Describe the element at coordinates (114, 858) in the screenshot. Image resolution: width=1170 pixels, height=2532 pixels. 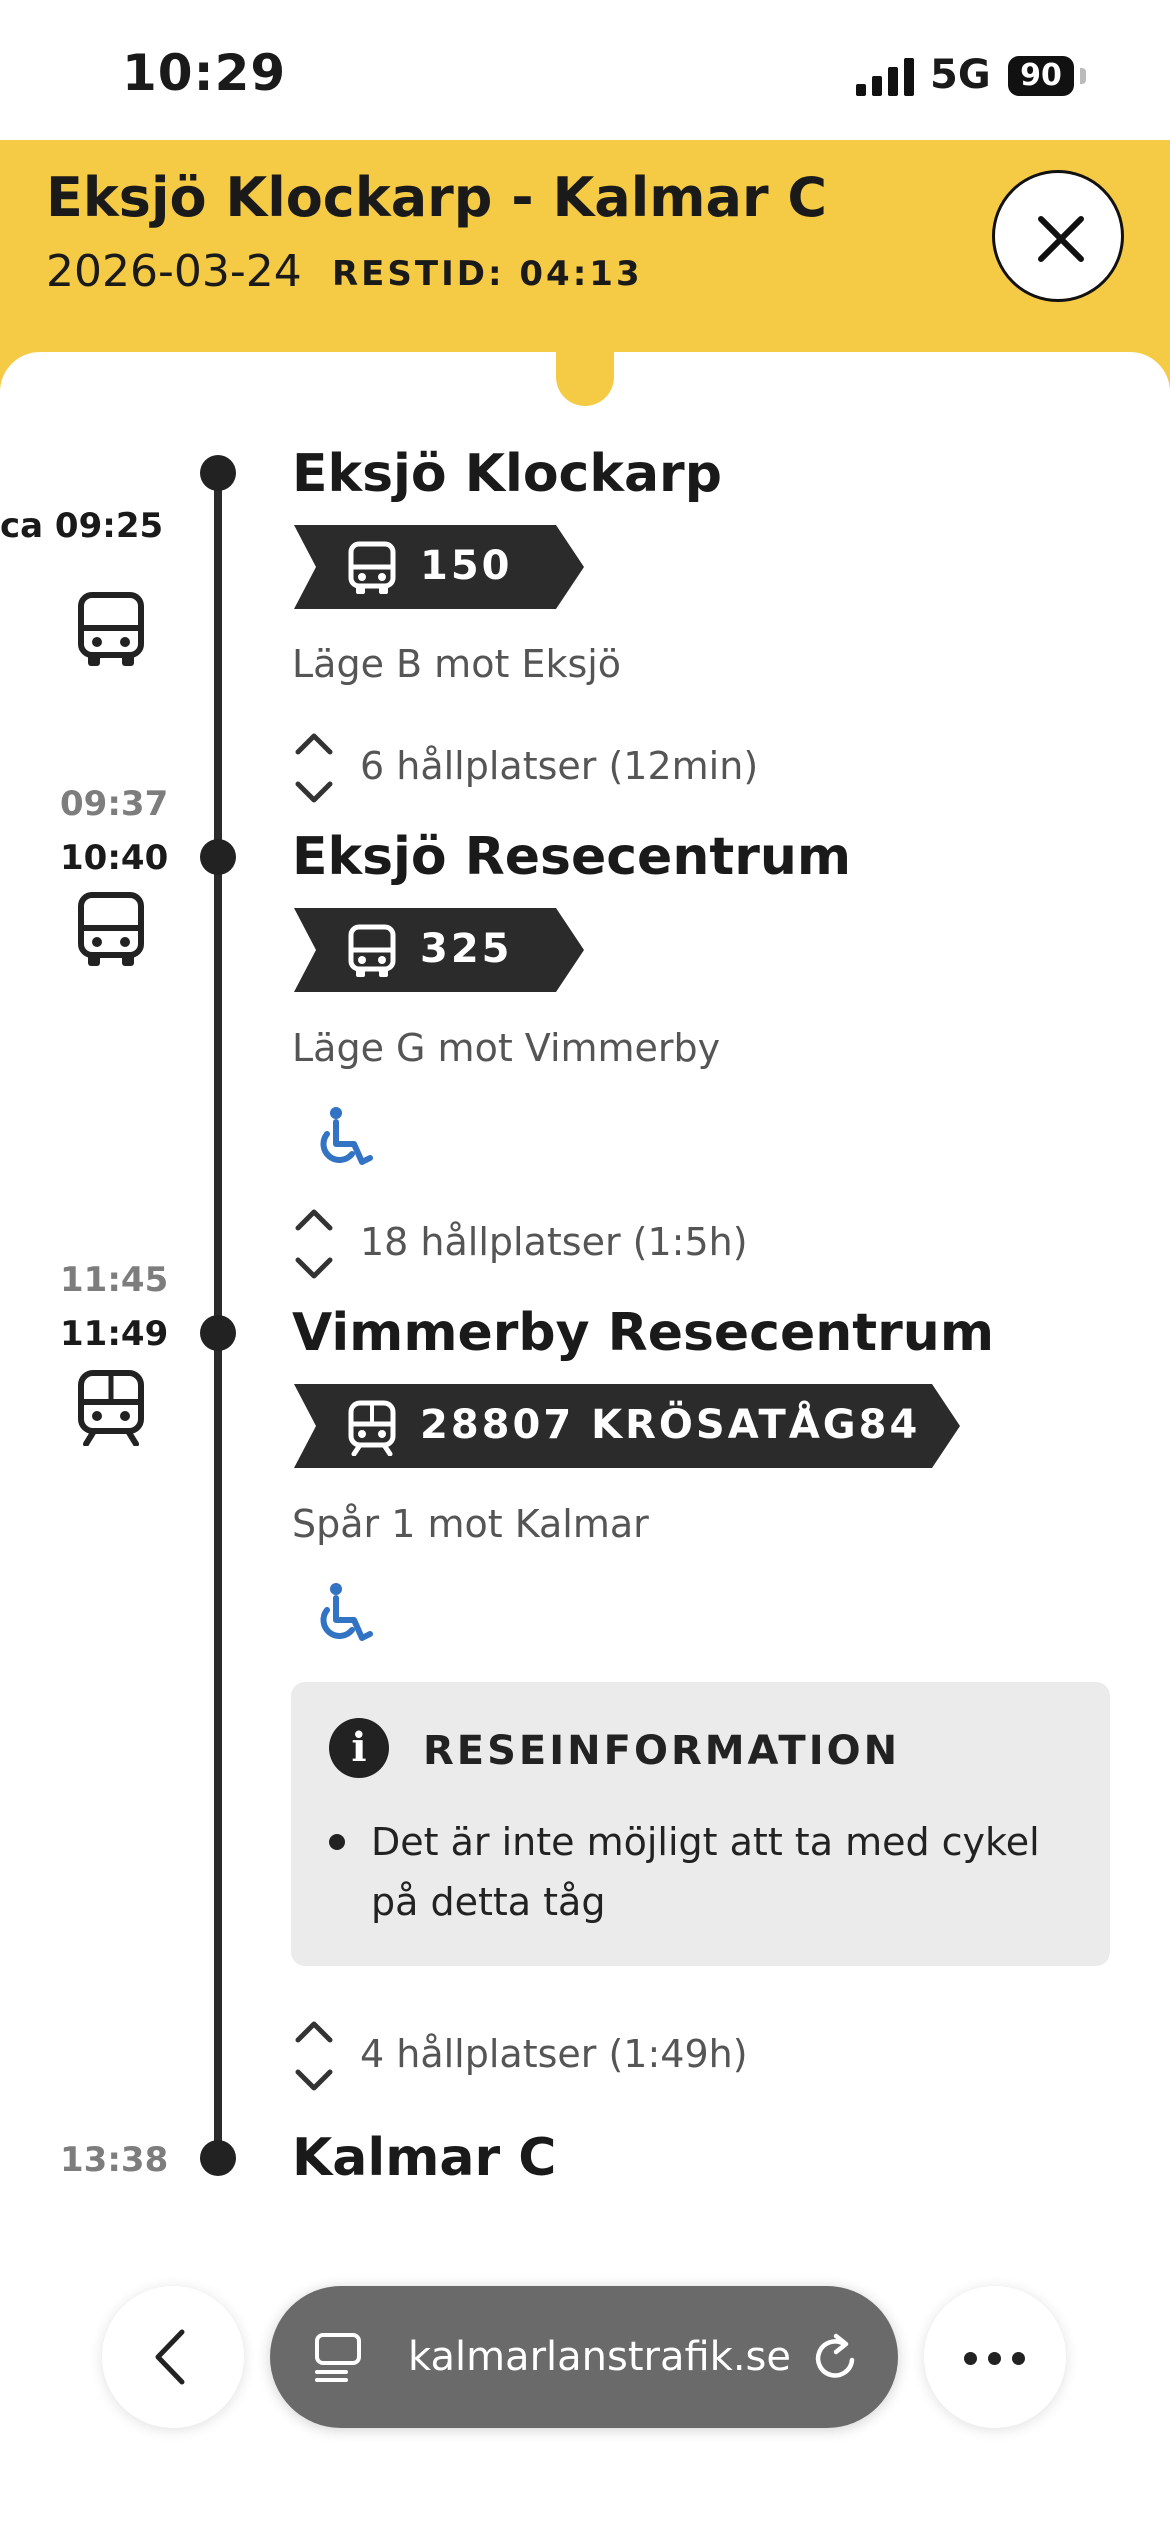
I see `departure-time: 10:40` at that location.